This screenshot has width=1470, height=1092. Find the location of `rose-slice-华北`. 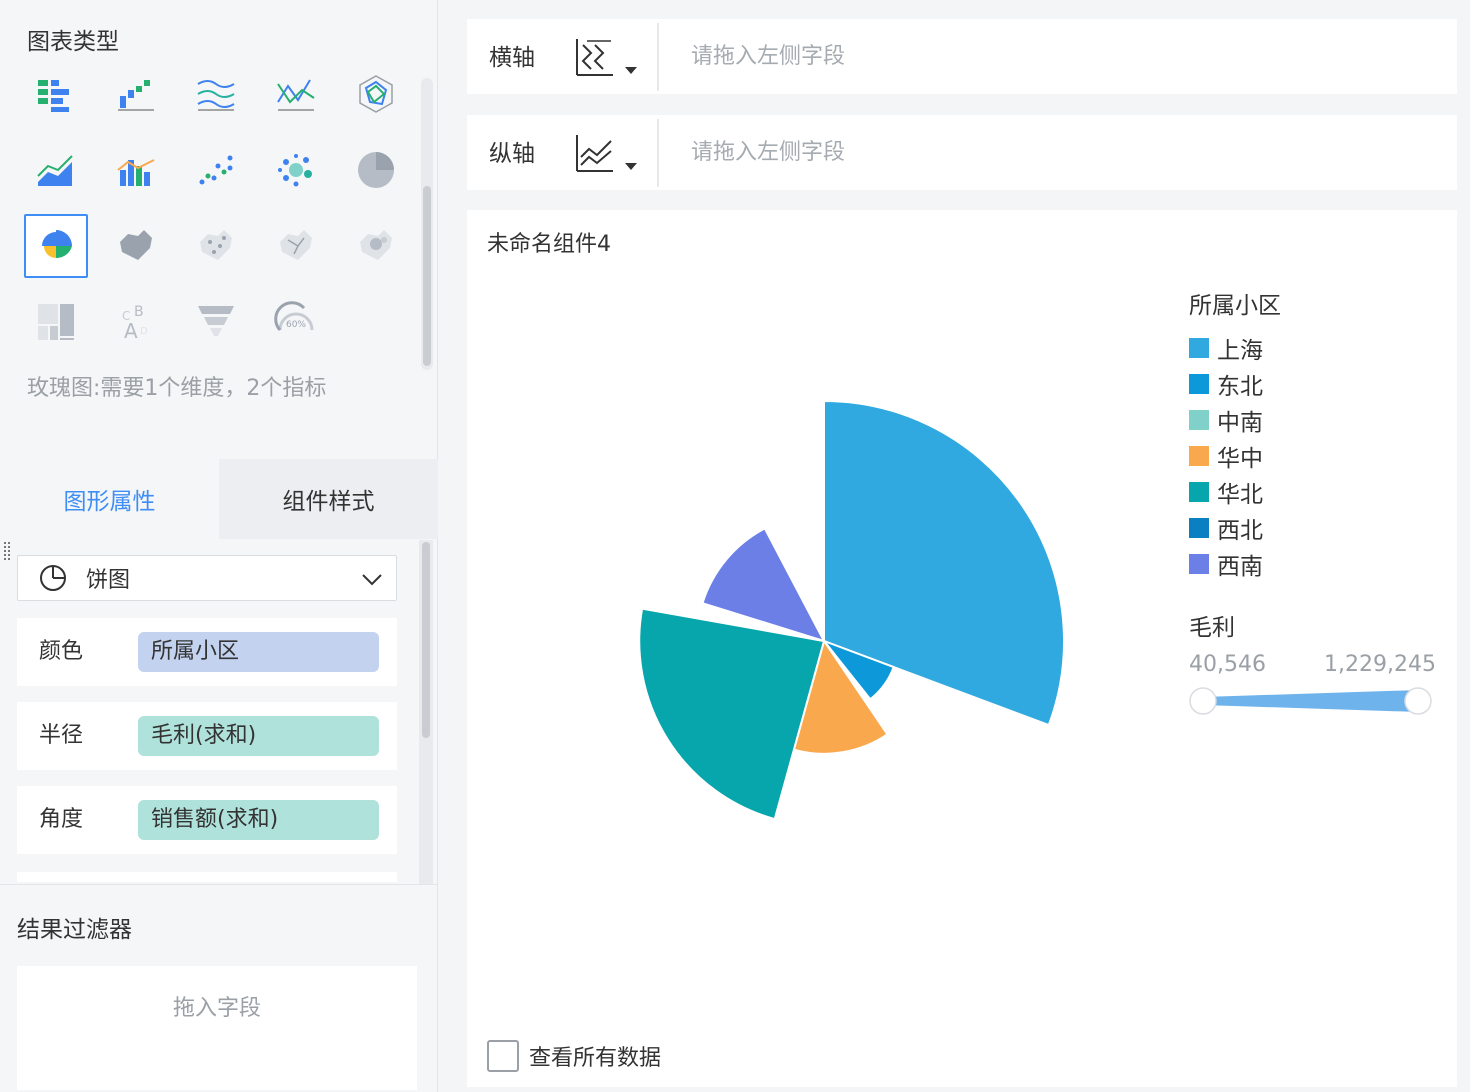

rose-slice-华北 is located at coordinates (732, 714).